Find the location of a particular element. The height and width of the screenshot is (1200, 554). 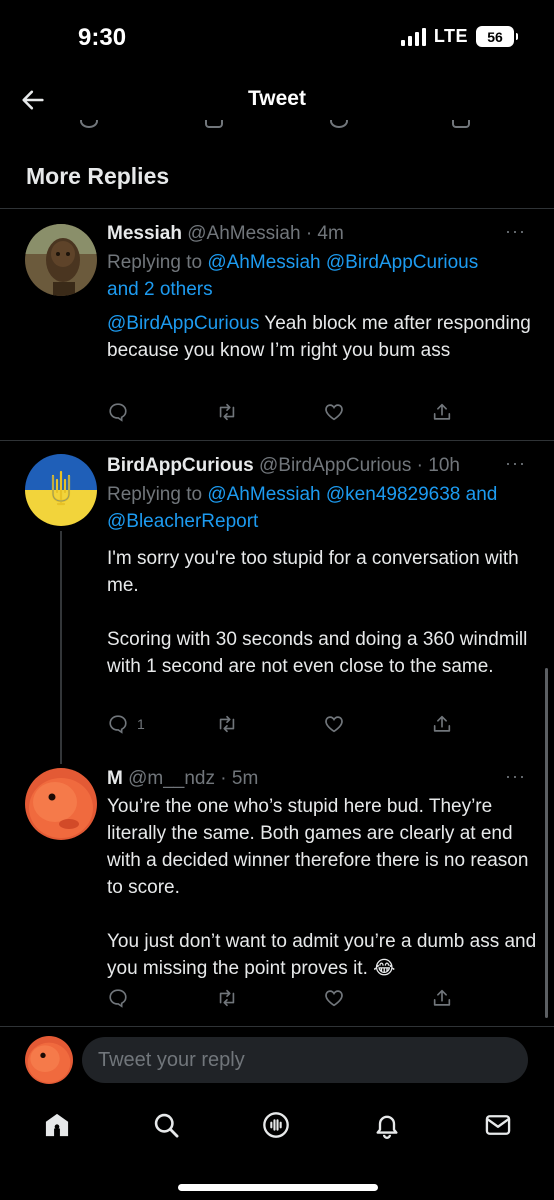

tweet-reply-input is located at coordinates (305, 1060).